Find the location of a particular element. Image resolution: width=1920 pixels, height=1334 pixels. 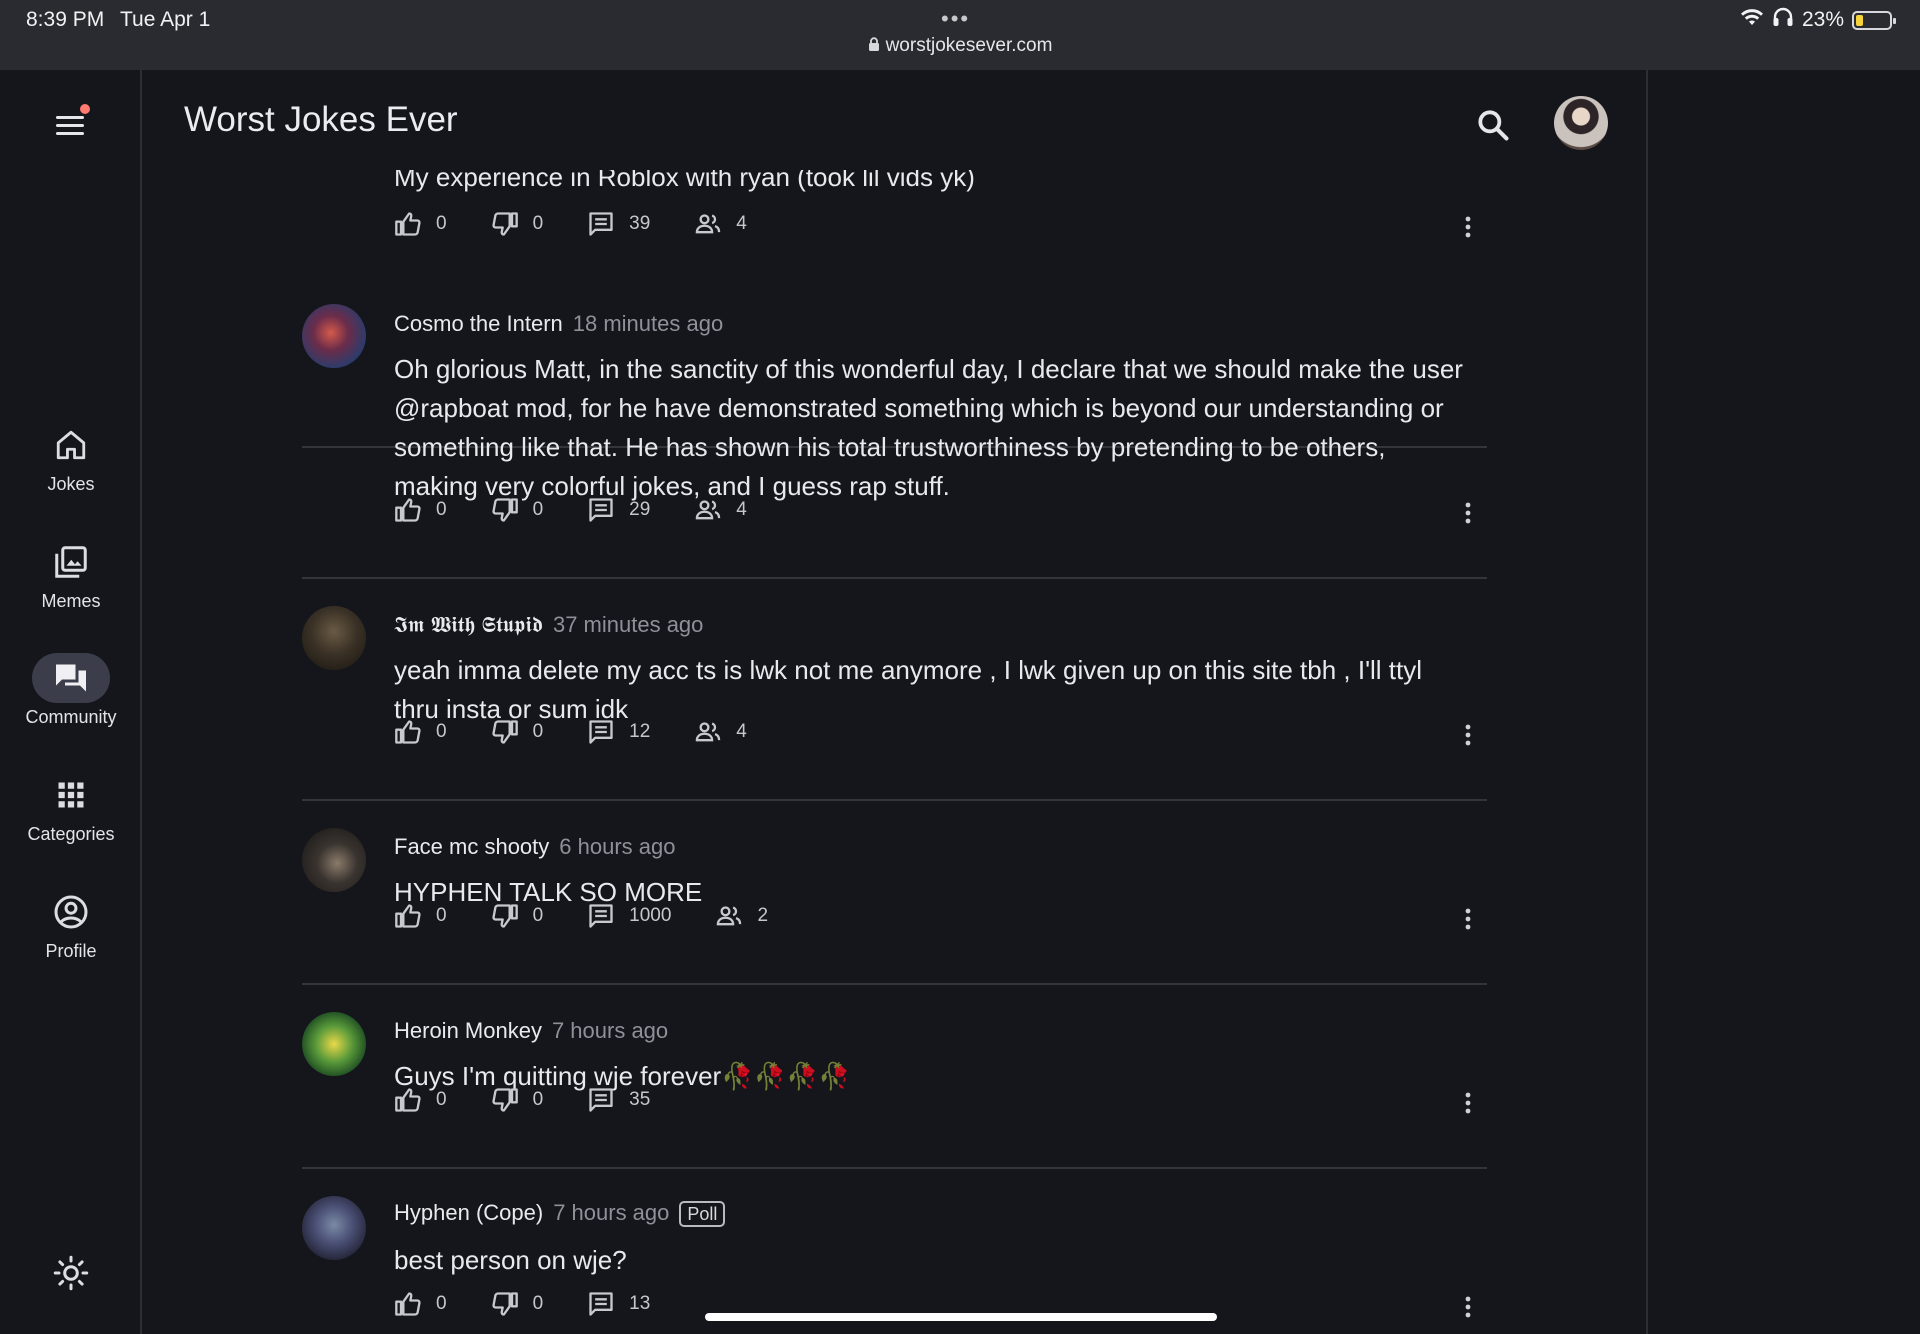

nav-item-profile: Profile is located at coordinates (71, 924).